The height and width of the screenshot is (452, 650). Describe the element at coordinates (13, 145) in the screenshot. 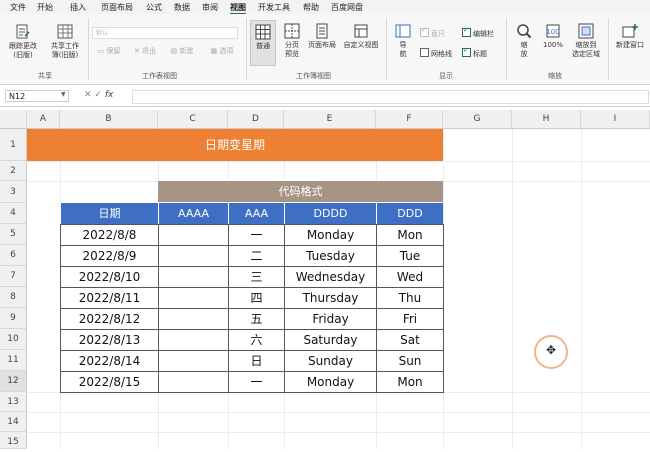

I see `row-header: 1` at that location.